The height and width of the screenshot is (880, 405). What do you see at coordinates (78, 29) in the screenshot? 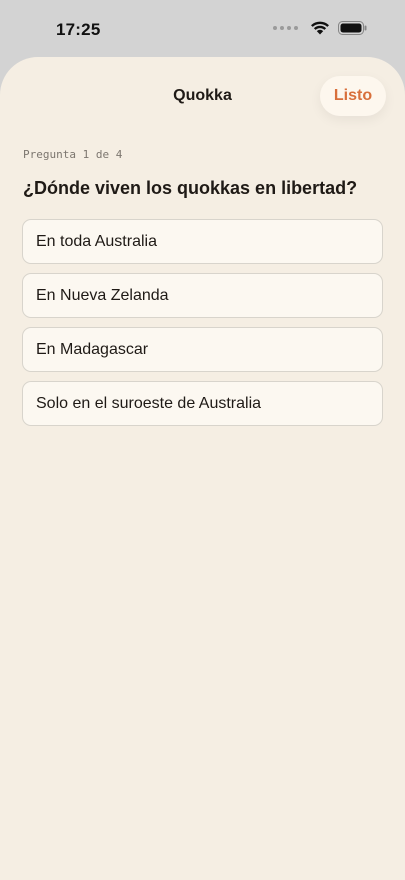
I see `status-time: 17:25` at bounding box center [78, 29].